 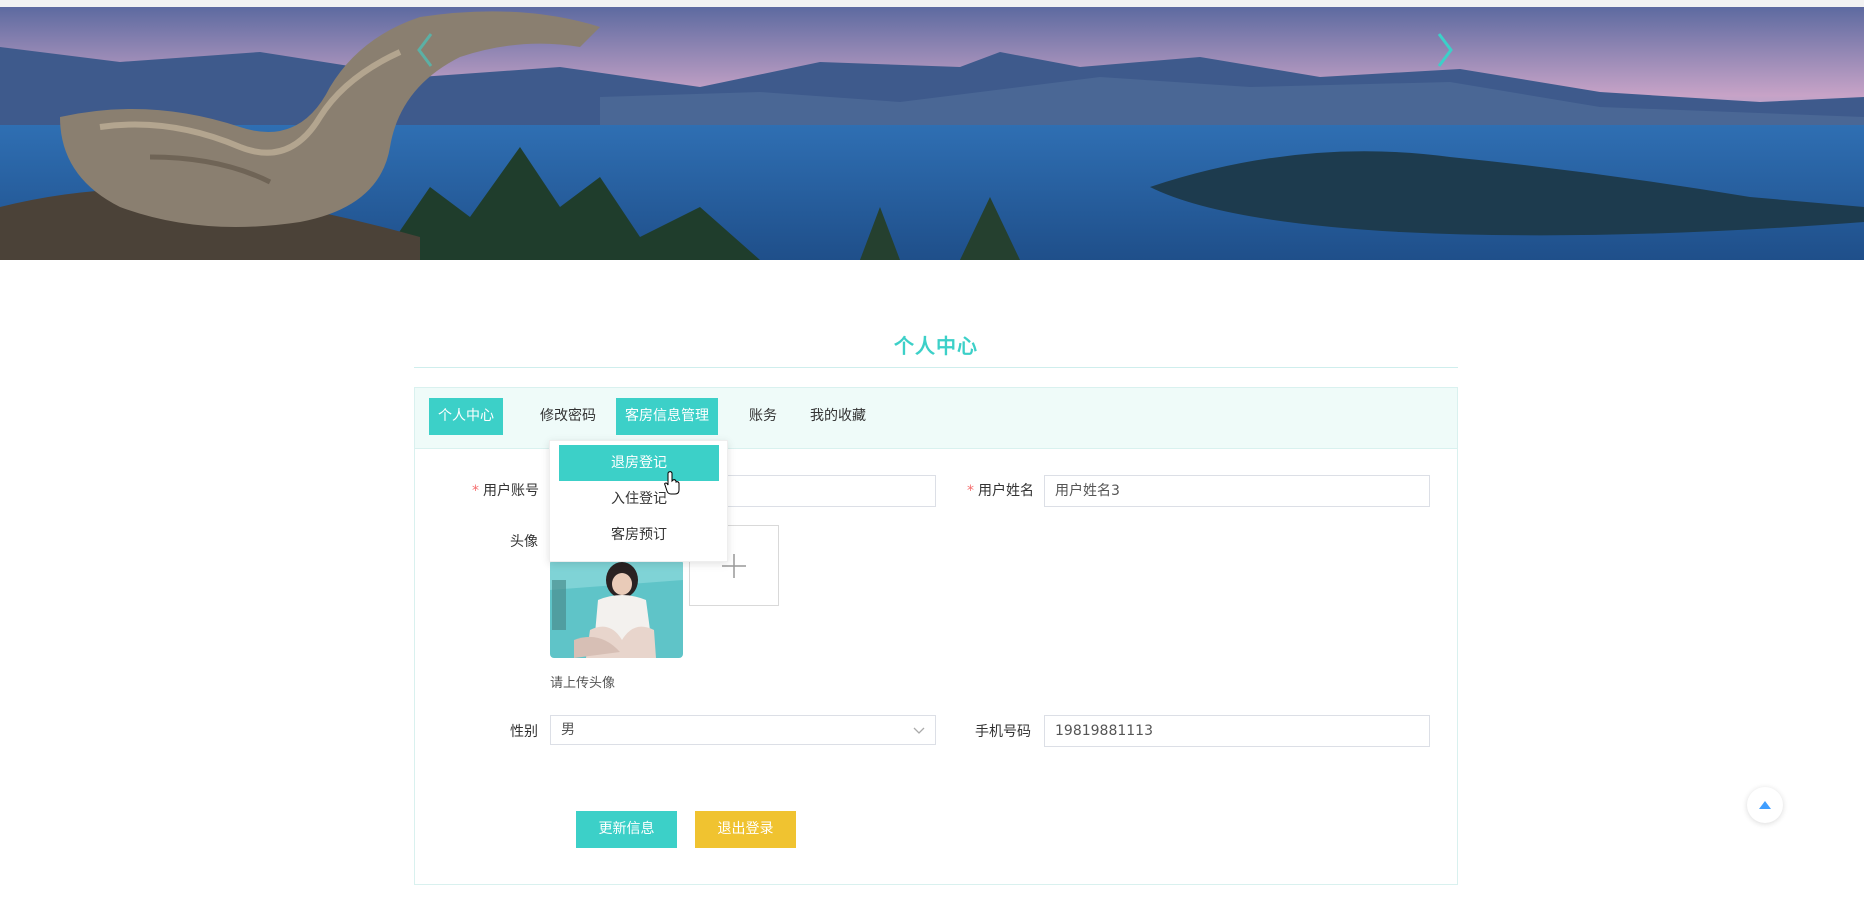 I want to click on chevron-down-icon, so click(x=919, y=730).